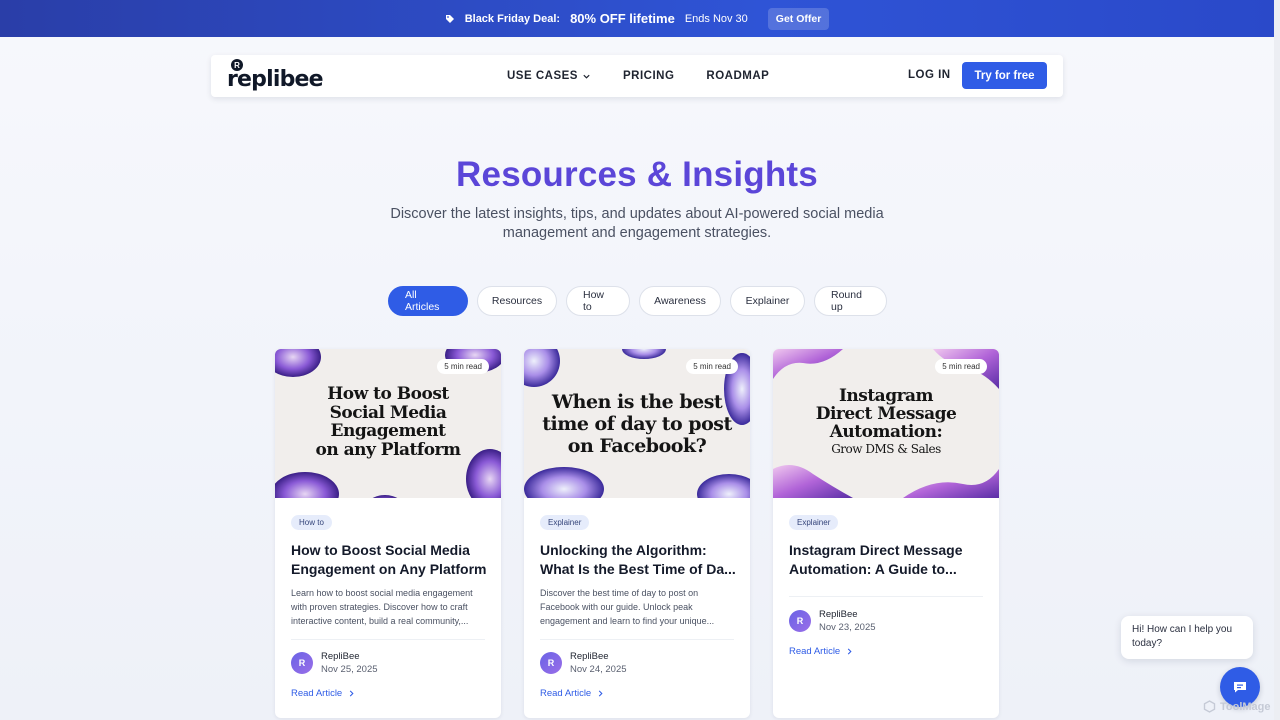 This screenshot has width=1280, height=720. What do you see at coordinates (388, 412) in the screenshot?
I see `thumbnail-line: Social Media` at bounding box center [388, 412].